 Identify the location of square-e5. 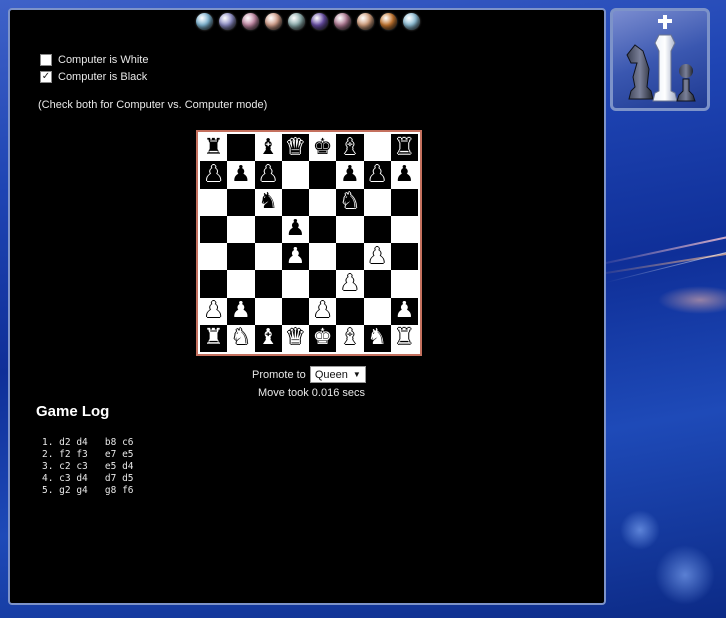
(323, 229).